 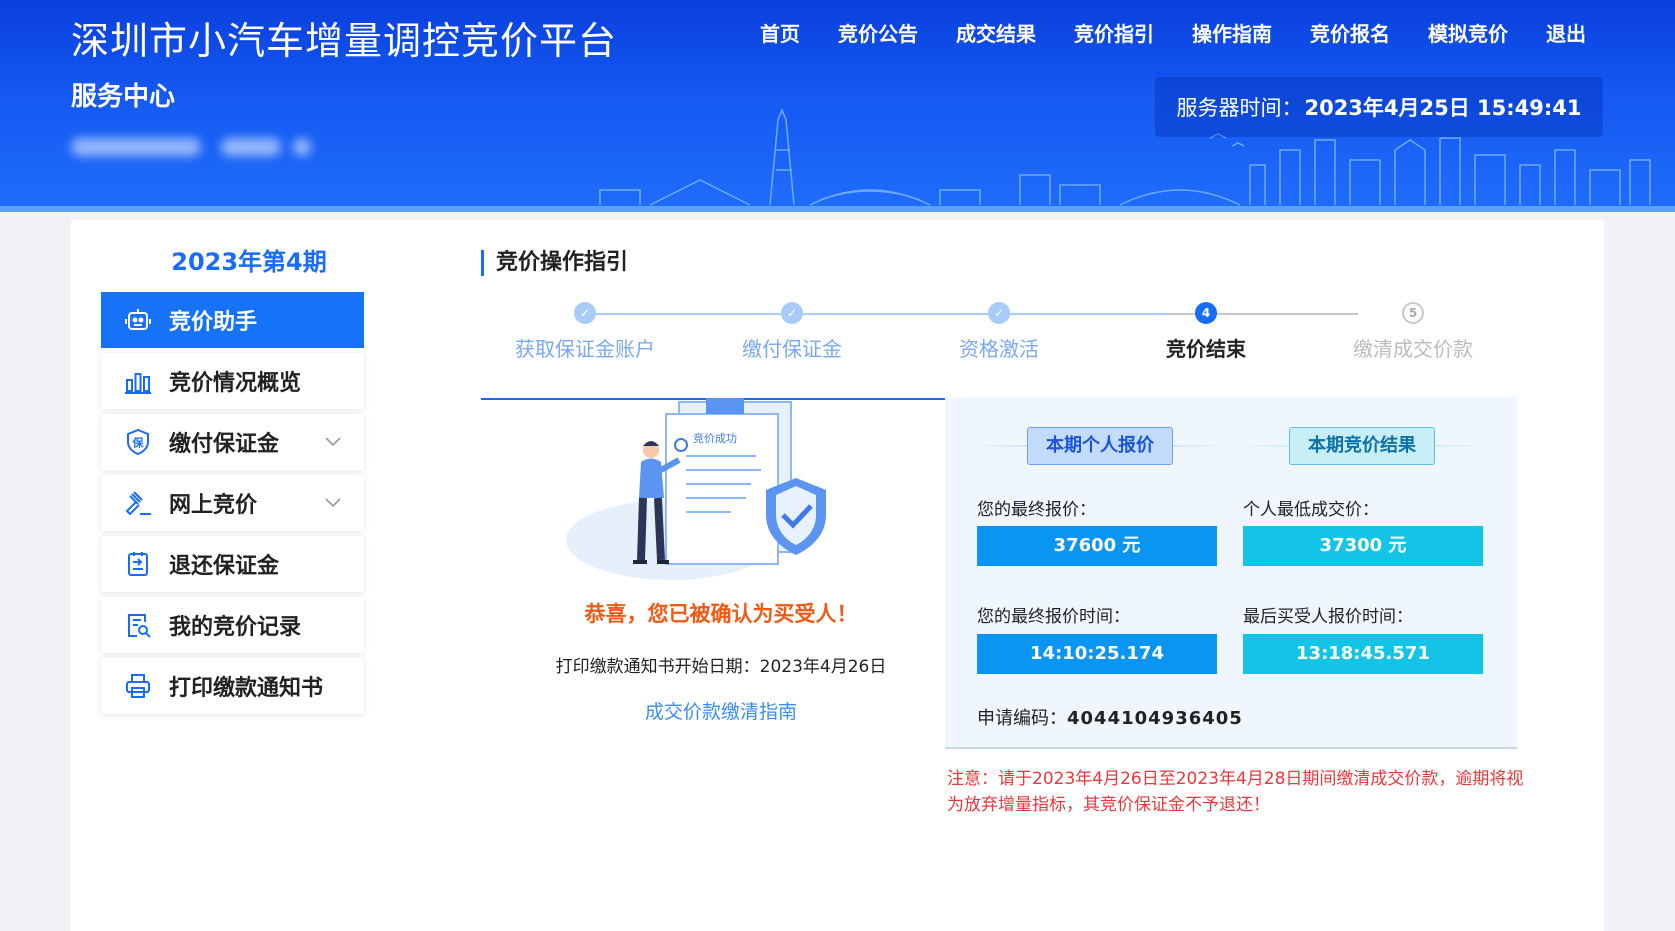 What do you see at coordinates (235, 627) in the screenshot?
I see `sidebar-item-label: 我的竞价记录` at bounding box center [235, 627].